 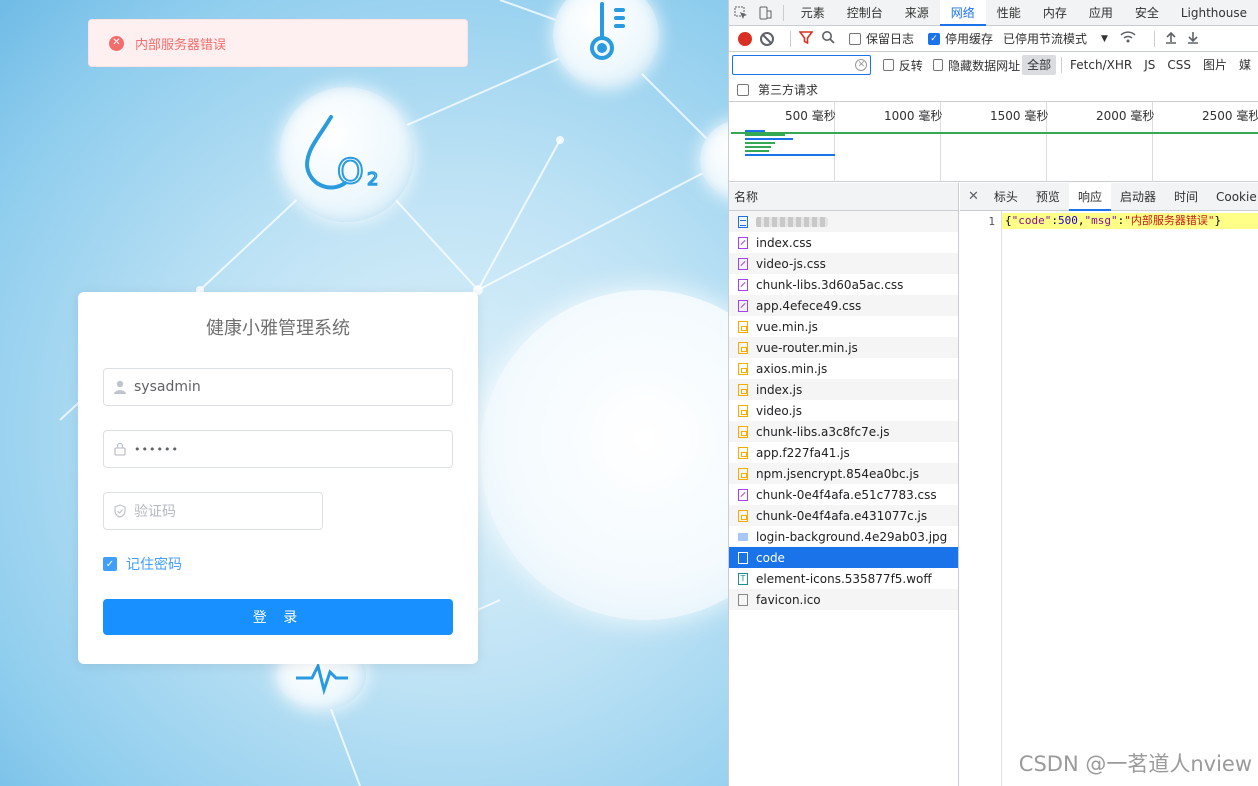 What do you see at coordinates (993, 142) in the screenshot?
I see `network-overview-timeline: 500 毫秒 1000 毫秒 1500 毫秒 2000 毫秒 2500 毫秒` at bounding box center [993, 142].